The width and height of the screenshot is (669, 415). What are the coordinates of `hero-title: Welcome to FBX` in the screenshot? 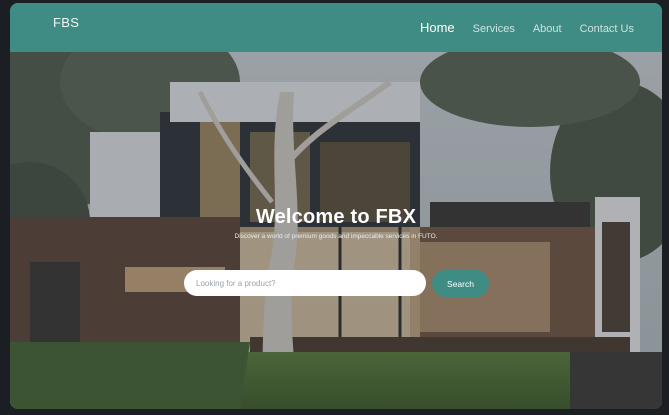 It's located at (336, 217).